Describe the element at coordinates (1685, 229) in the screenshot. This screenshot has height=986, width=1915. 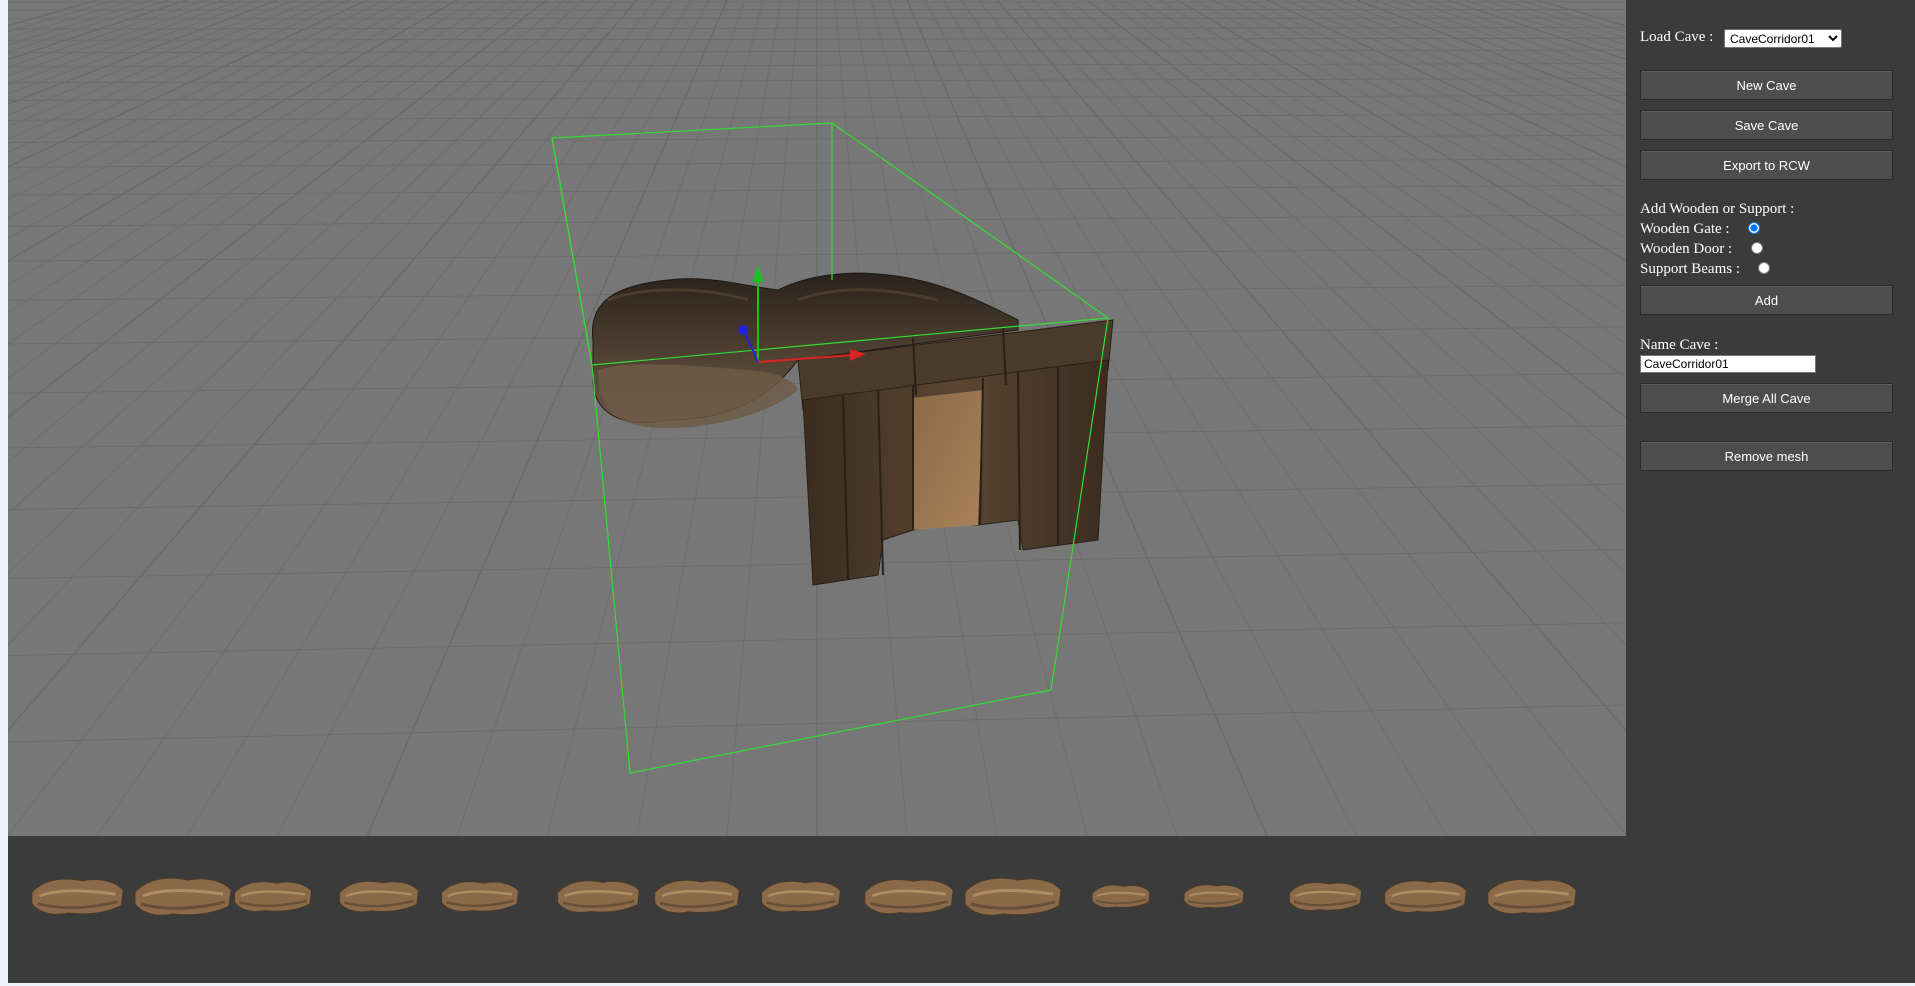
I see `wooden-gate-label: Wooden Gate :` at that location.